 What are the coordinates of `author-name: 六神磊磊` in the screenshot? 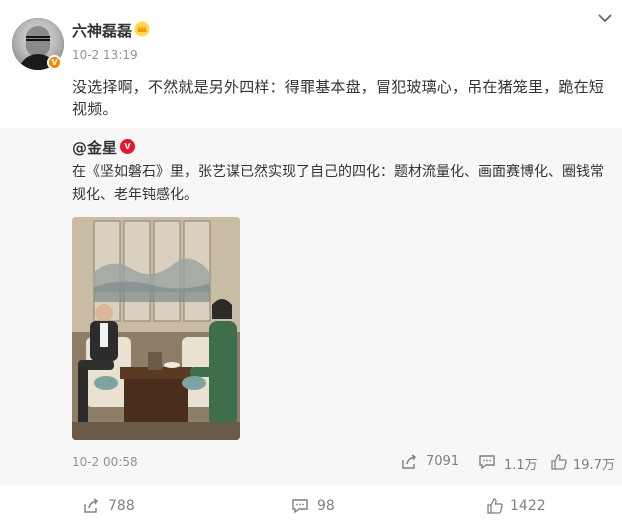 It's located at (102, 30).